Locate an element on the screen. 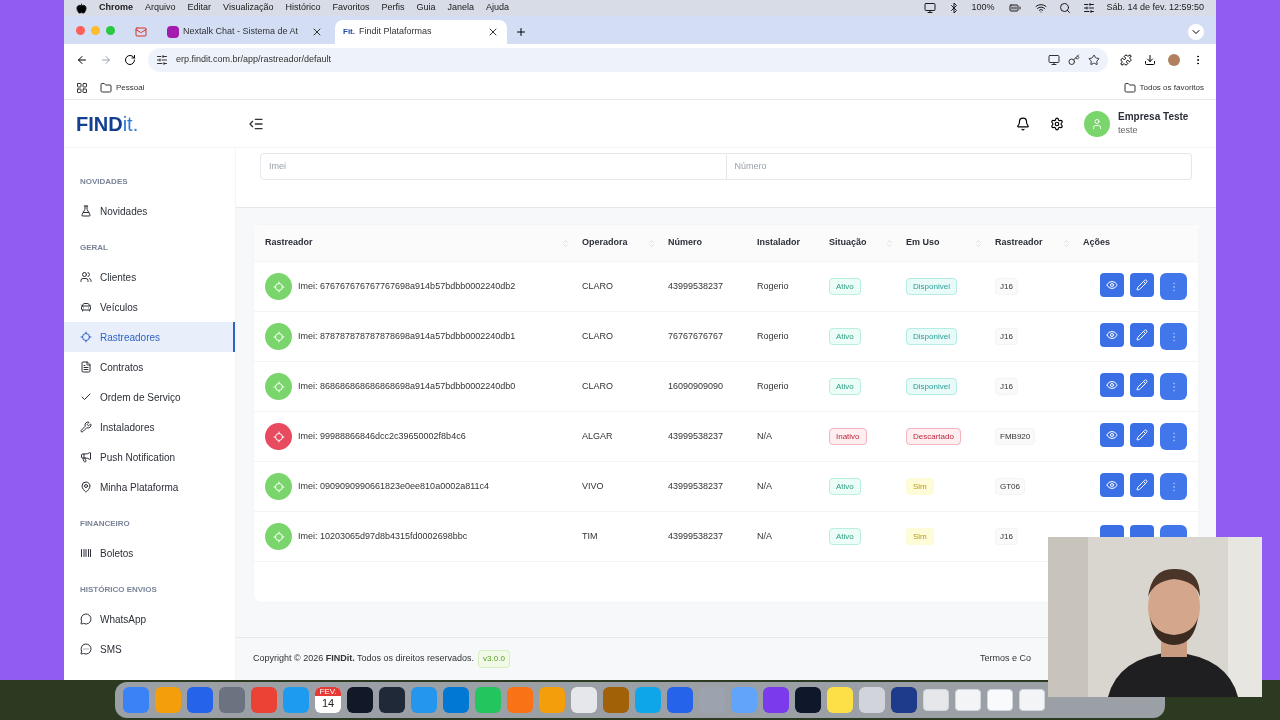 The height and width of the screenshot is (720, 1280). bookmark-star-icon is located at coordinates (1094, 60).